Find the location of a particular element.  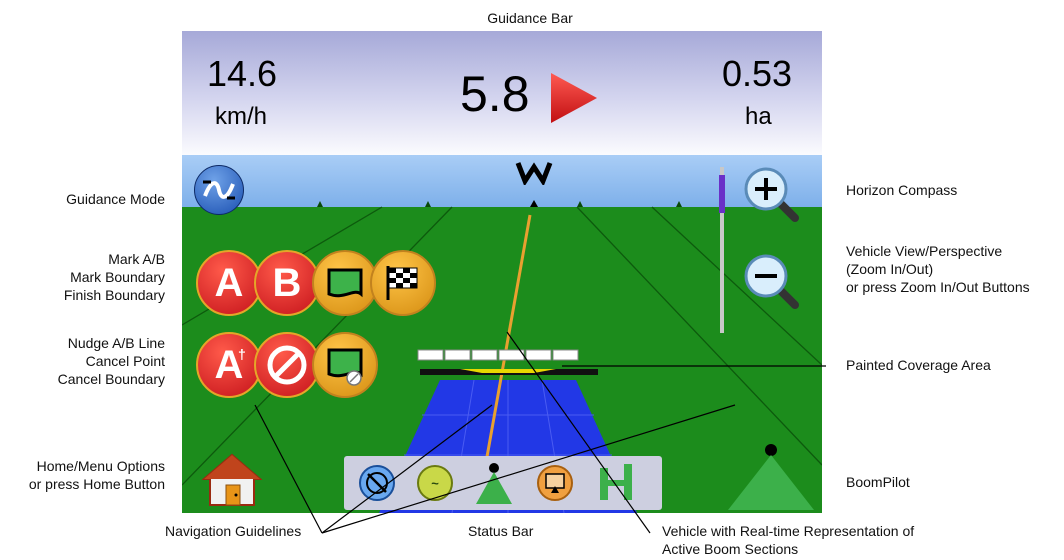

vehicle-view-line3: or press Zoom In/Out Buttons is located at coordinates (938, 287).